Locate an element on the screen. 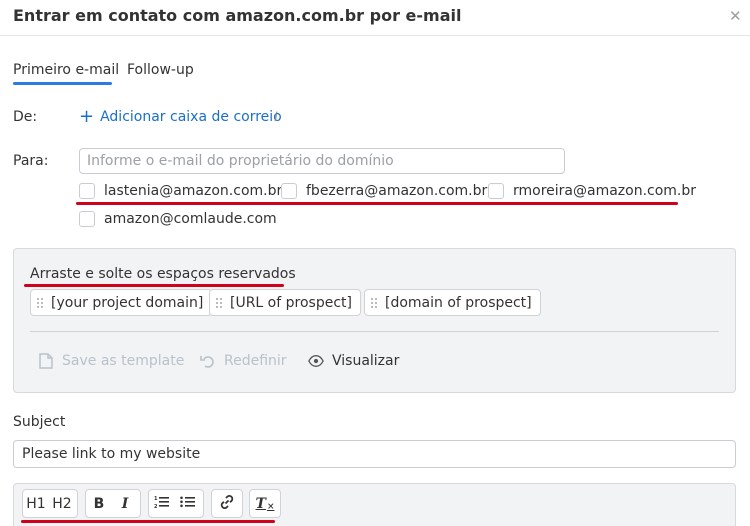 The width and height of the screenshot is (750, 526). h1-label: H1 is located at coordinates (36, 503).